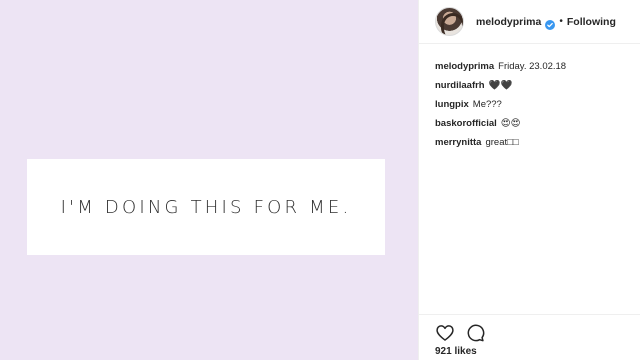 This screenshot has height=360, width=640. Describe the element at coordinates (475, 333) in the screenshot. I see `comment-bubble-icon` at that location.